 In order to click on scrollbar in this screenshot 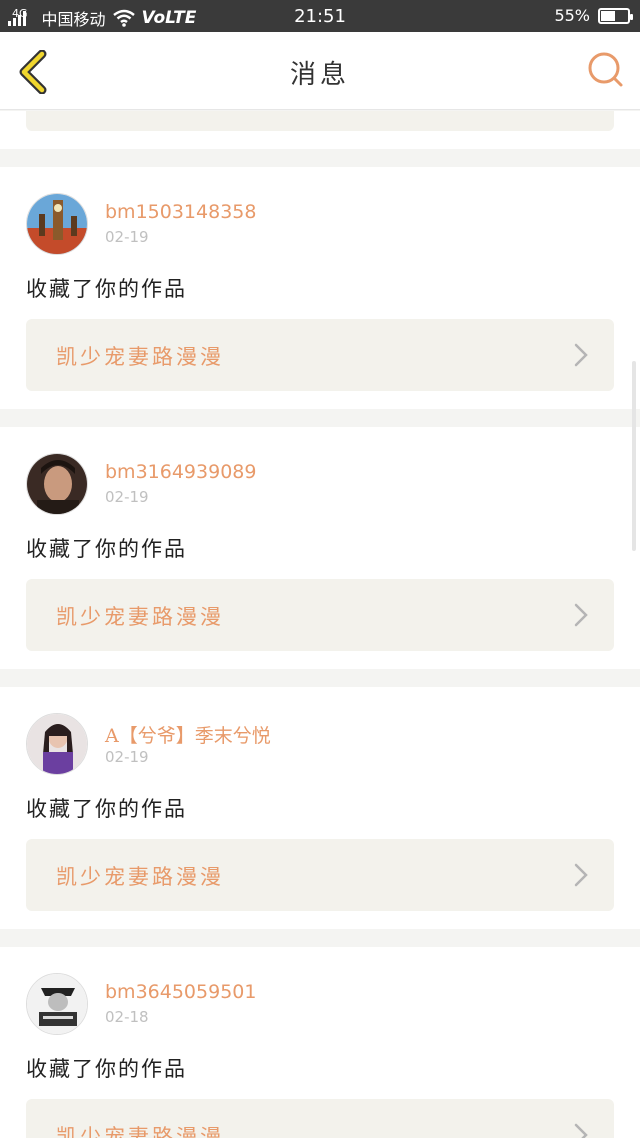, I will do `click(634, 456)`.